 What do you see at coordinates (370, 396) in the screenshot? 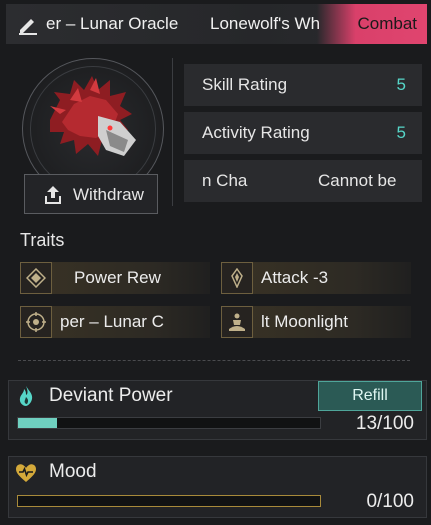
I see `refill-button: Refill` at bounding box center [370, 396].